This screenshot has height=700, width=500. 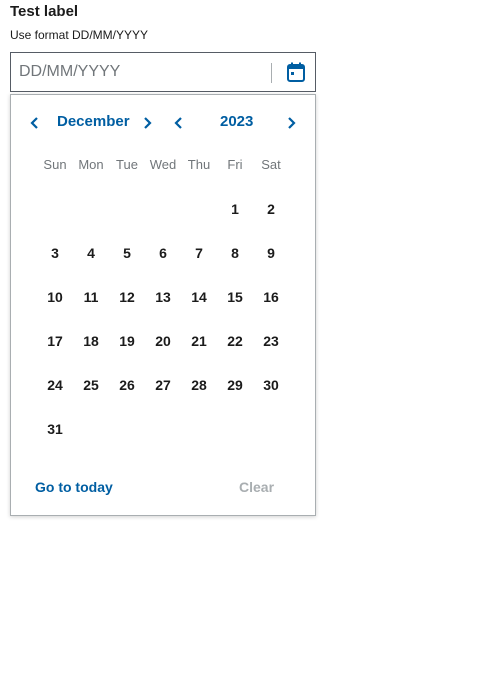 I want to click on weekday-label: Wed, so click(x=163, y=164).